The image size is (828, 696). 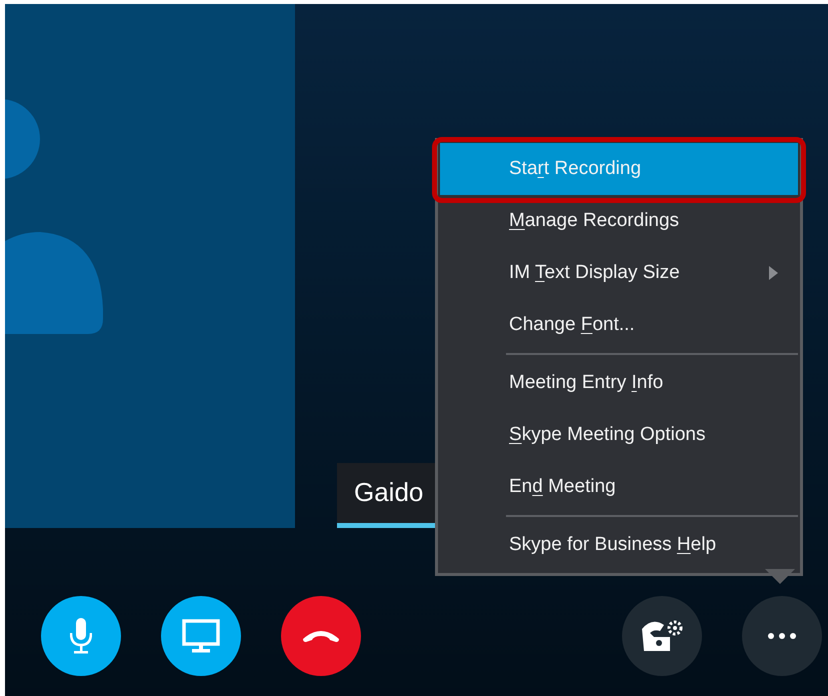 What do you see at coordinates (782, 636) in the screenshot?
I see `more-icon` at bounding box center [782, 636].